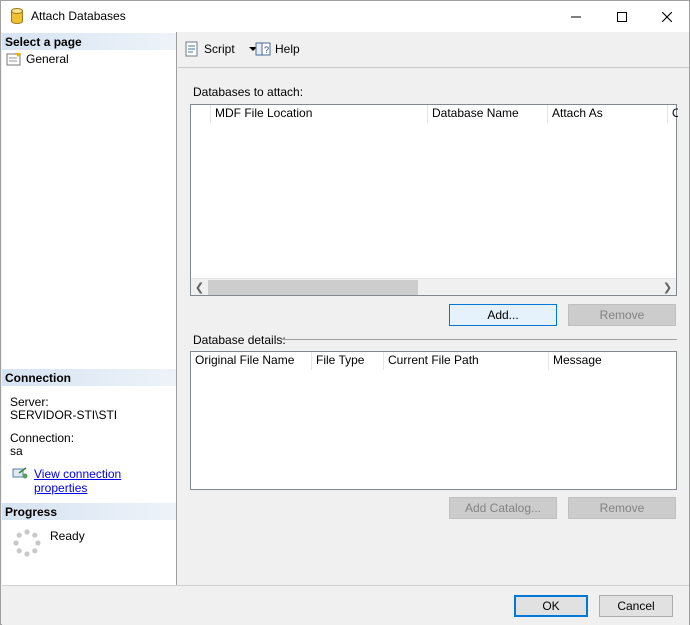 The image size is (690, 625). What do you see at coordinates (673, 114) in the screenshot?
I see `column-owner: O` at bounding box center [673, 114].